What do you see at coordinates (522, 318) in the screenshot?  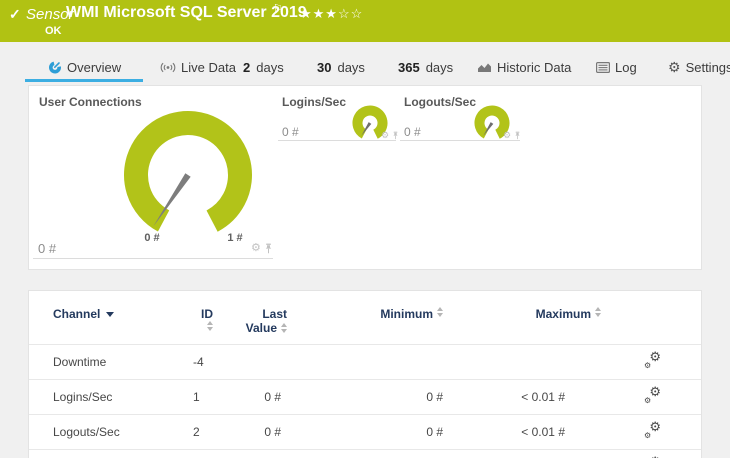 I see `column-header-maximum: Maximum` at bounding box center [522, 318].